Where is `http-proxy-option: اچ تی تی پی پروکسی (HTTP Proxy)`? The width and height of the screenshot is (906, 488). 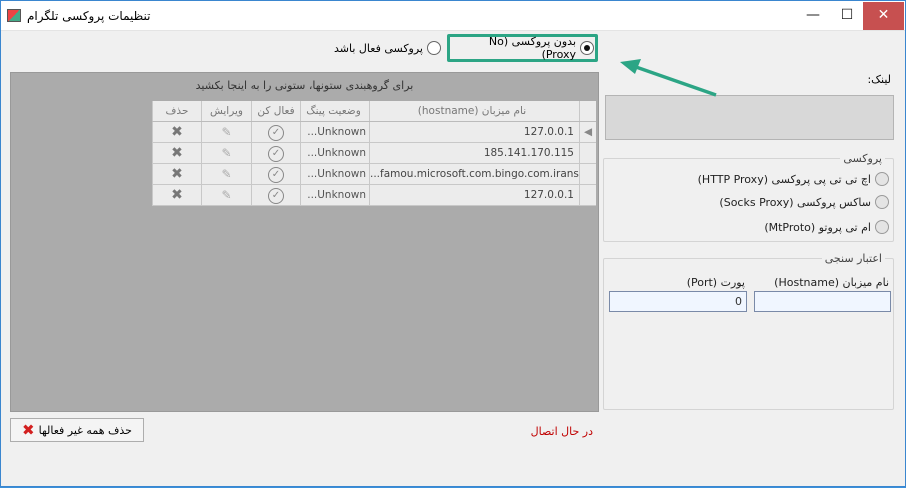
http-proxy-option: اچ تی تی پی پروکسی (HTTP Proxy) is located at coordinates (793, 179).